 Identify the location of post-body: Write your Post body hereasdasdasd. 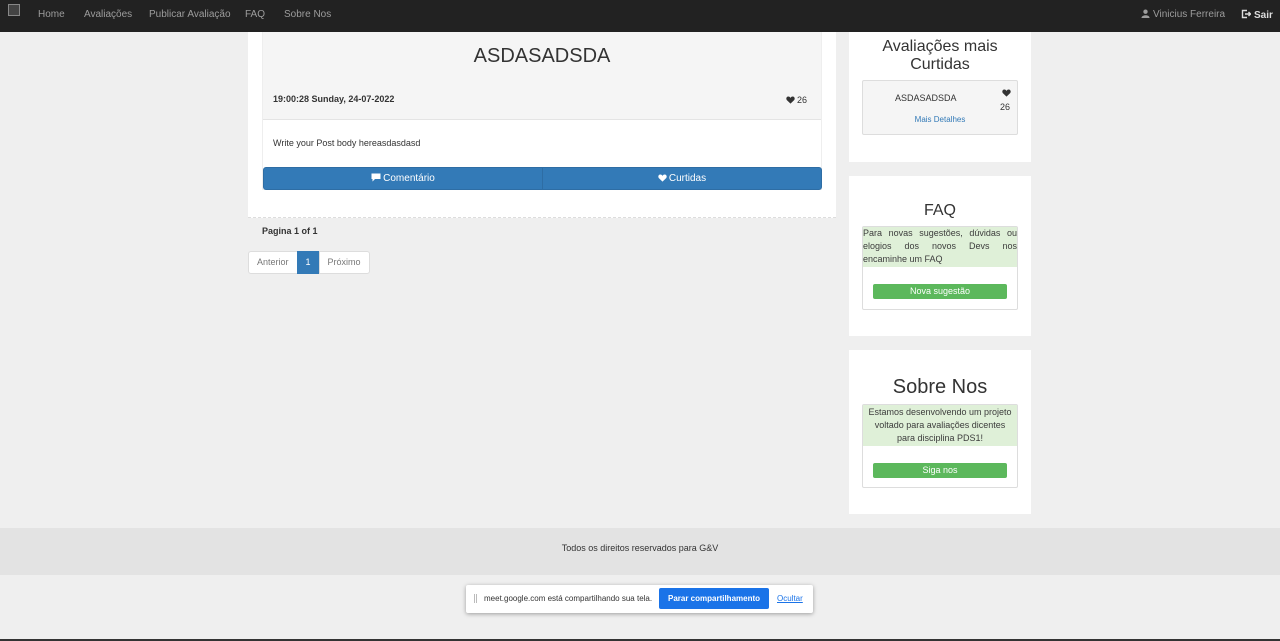
(347, 143).